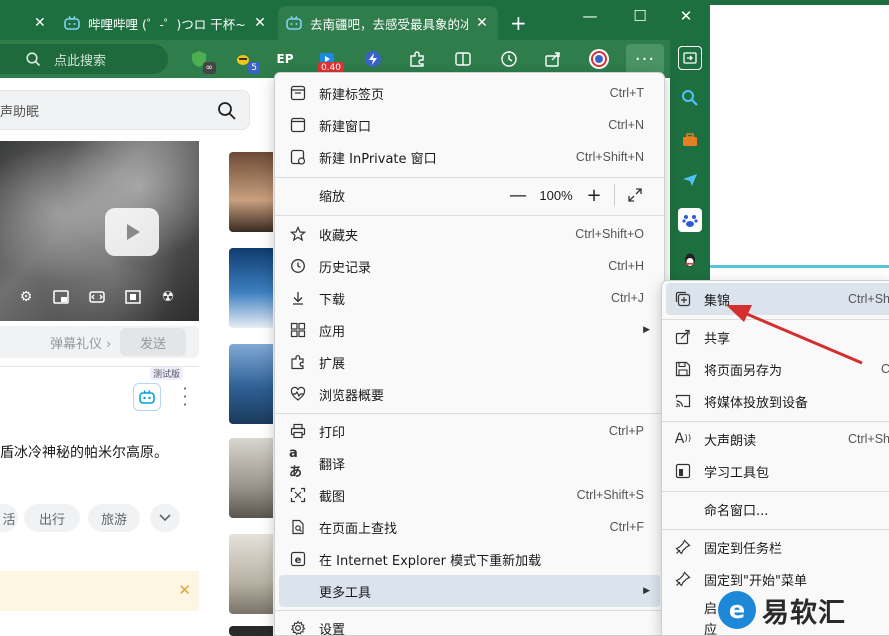 The image size is (889, 636). Describe the element at coordinates (99, 231) in the screenshot. I see `video-player: ⚙ ☢` at that location.